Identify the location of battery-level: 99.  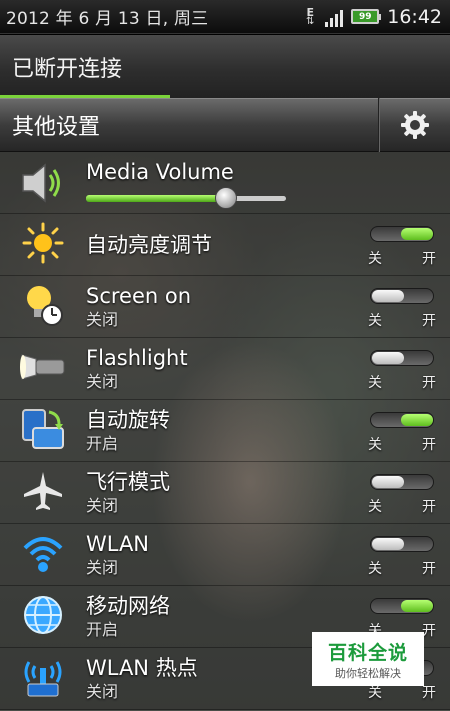
(365, 16).